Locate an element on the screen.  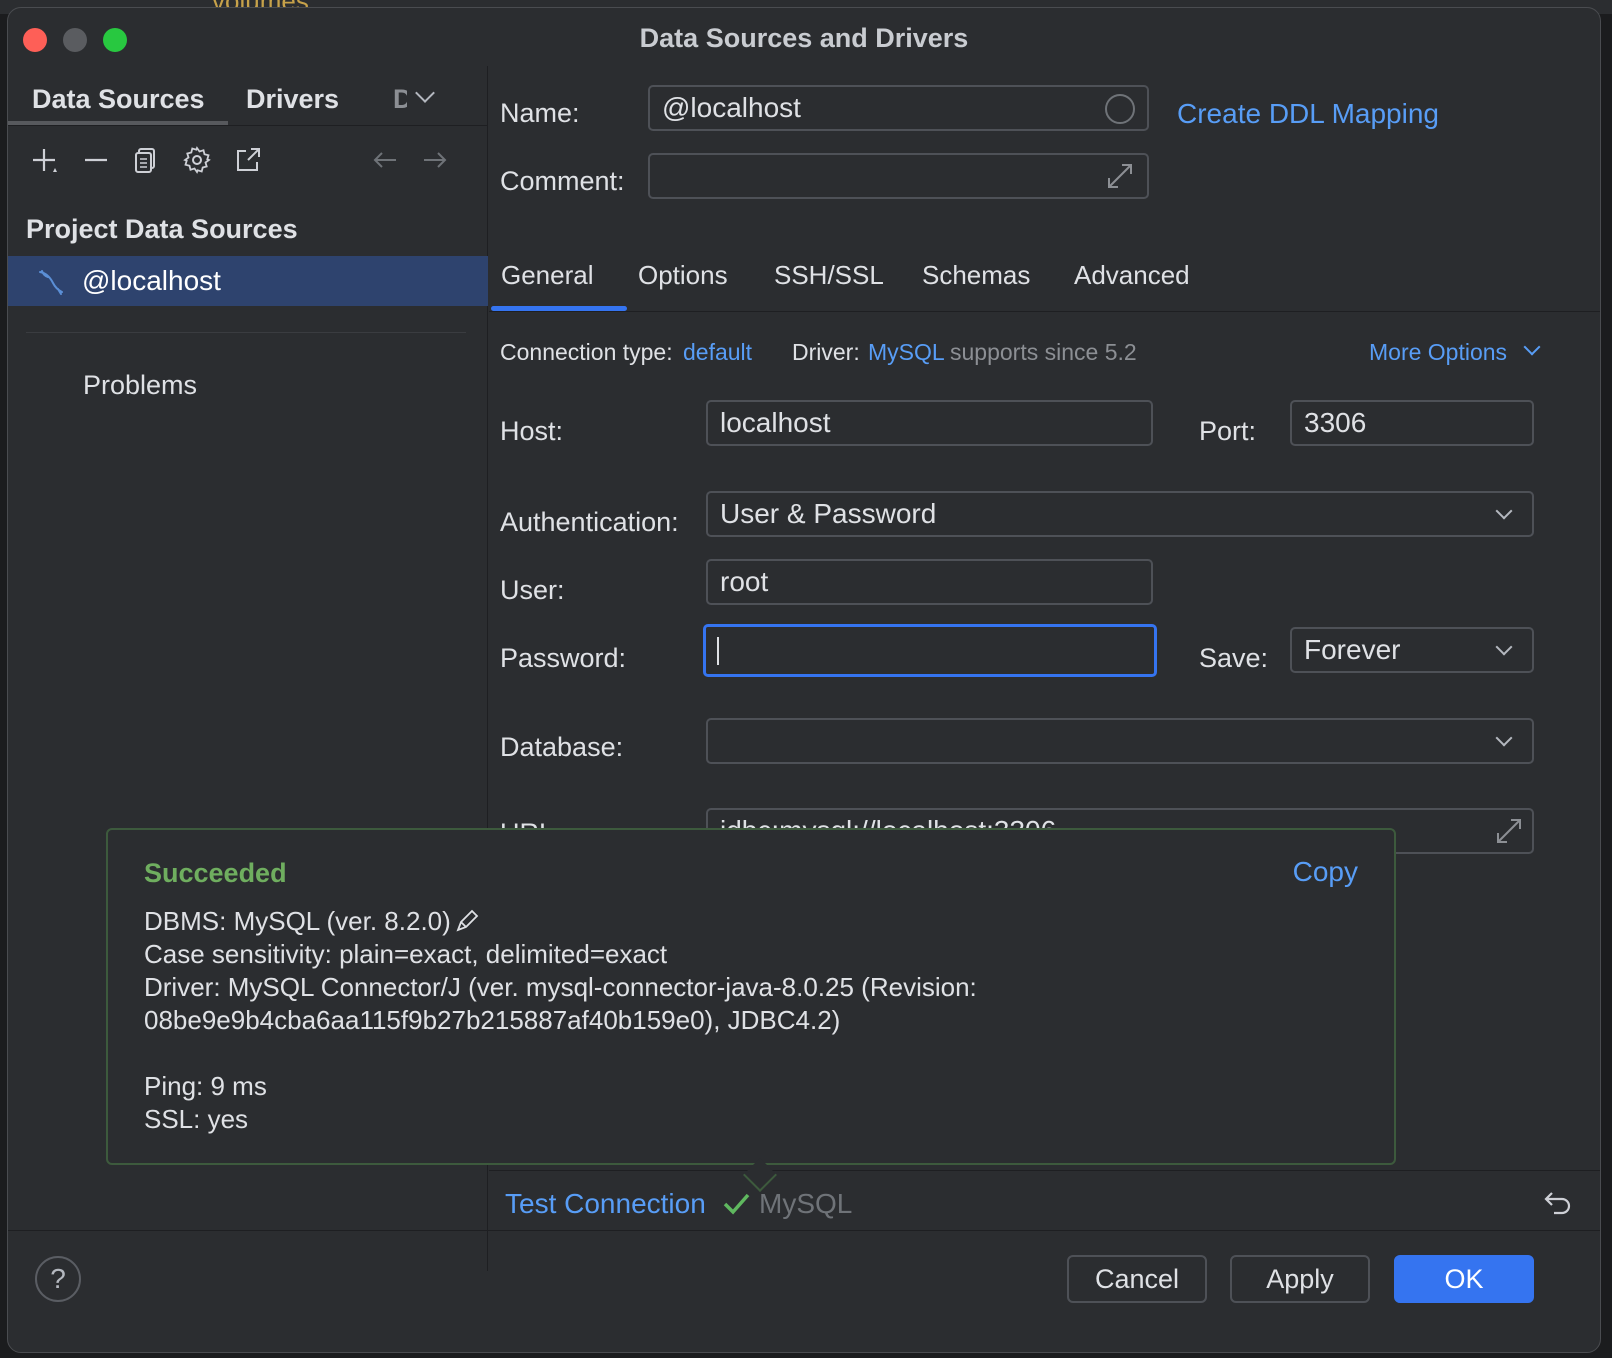
password-input is located at coordinates (930, 650).